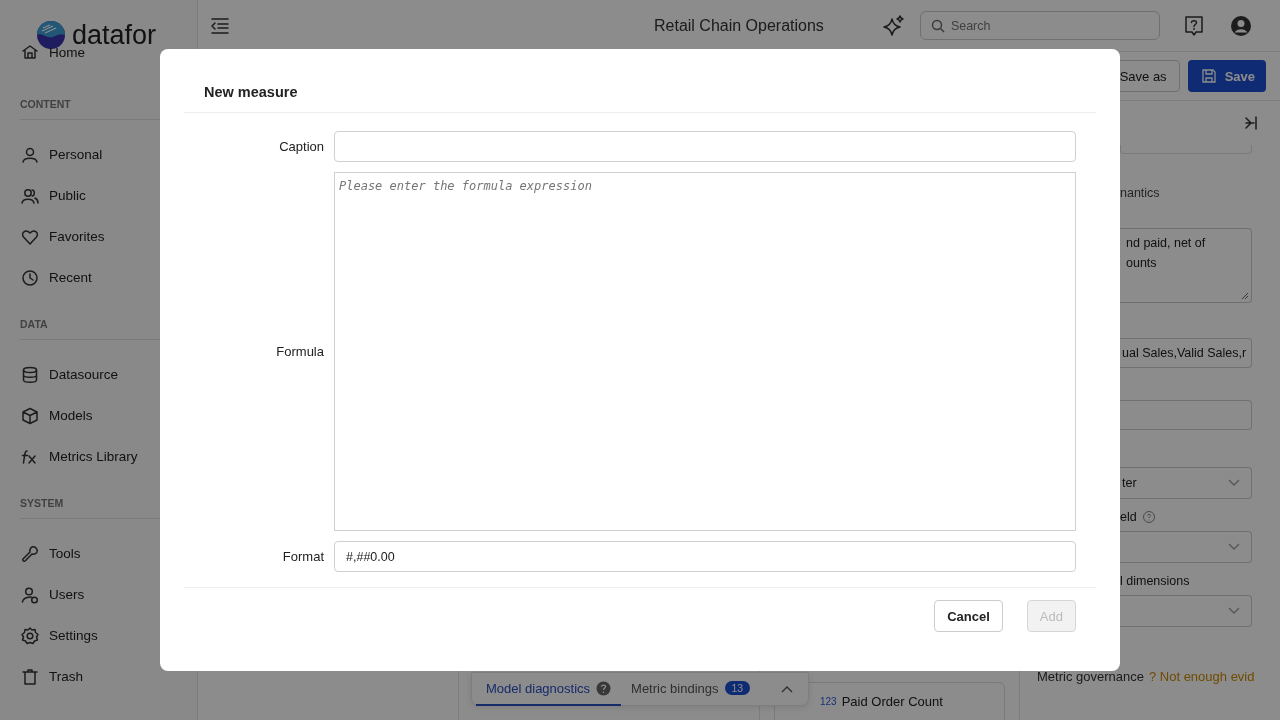  I want to click on collapse-right-icon, so click(1251, 123).